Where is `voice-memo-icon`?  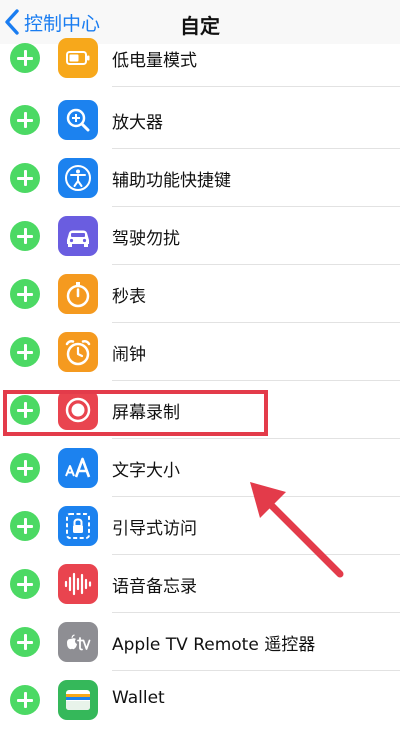
voice-memo-icon is located at coordinates (78, 584).